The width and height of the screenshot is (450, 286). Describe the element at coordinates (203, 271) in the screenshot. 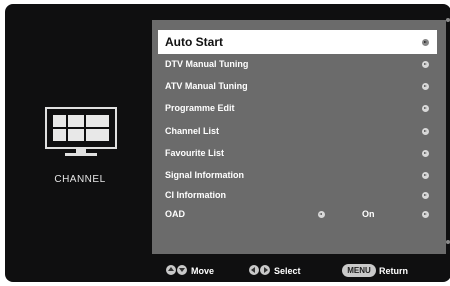

I see `footer-move-label: Move` at that location.